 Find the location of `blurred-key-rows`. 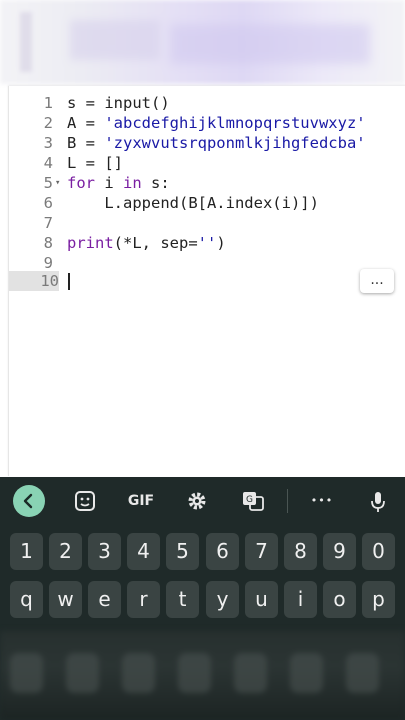

blurred-key-rows is located at coordinates (202, 675).